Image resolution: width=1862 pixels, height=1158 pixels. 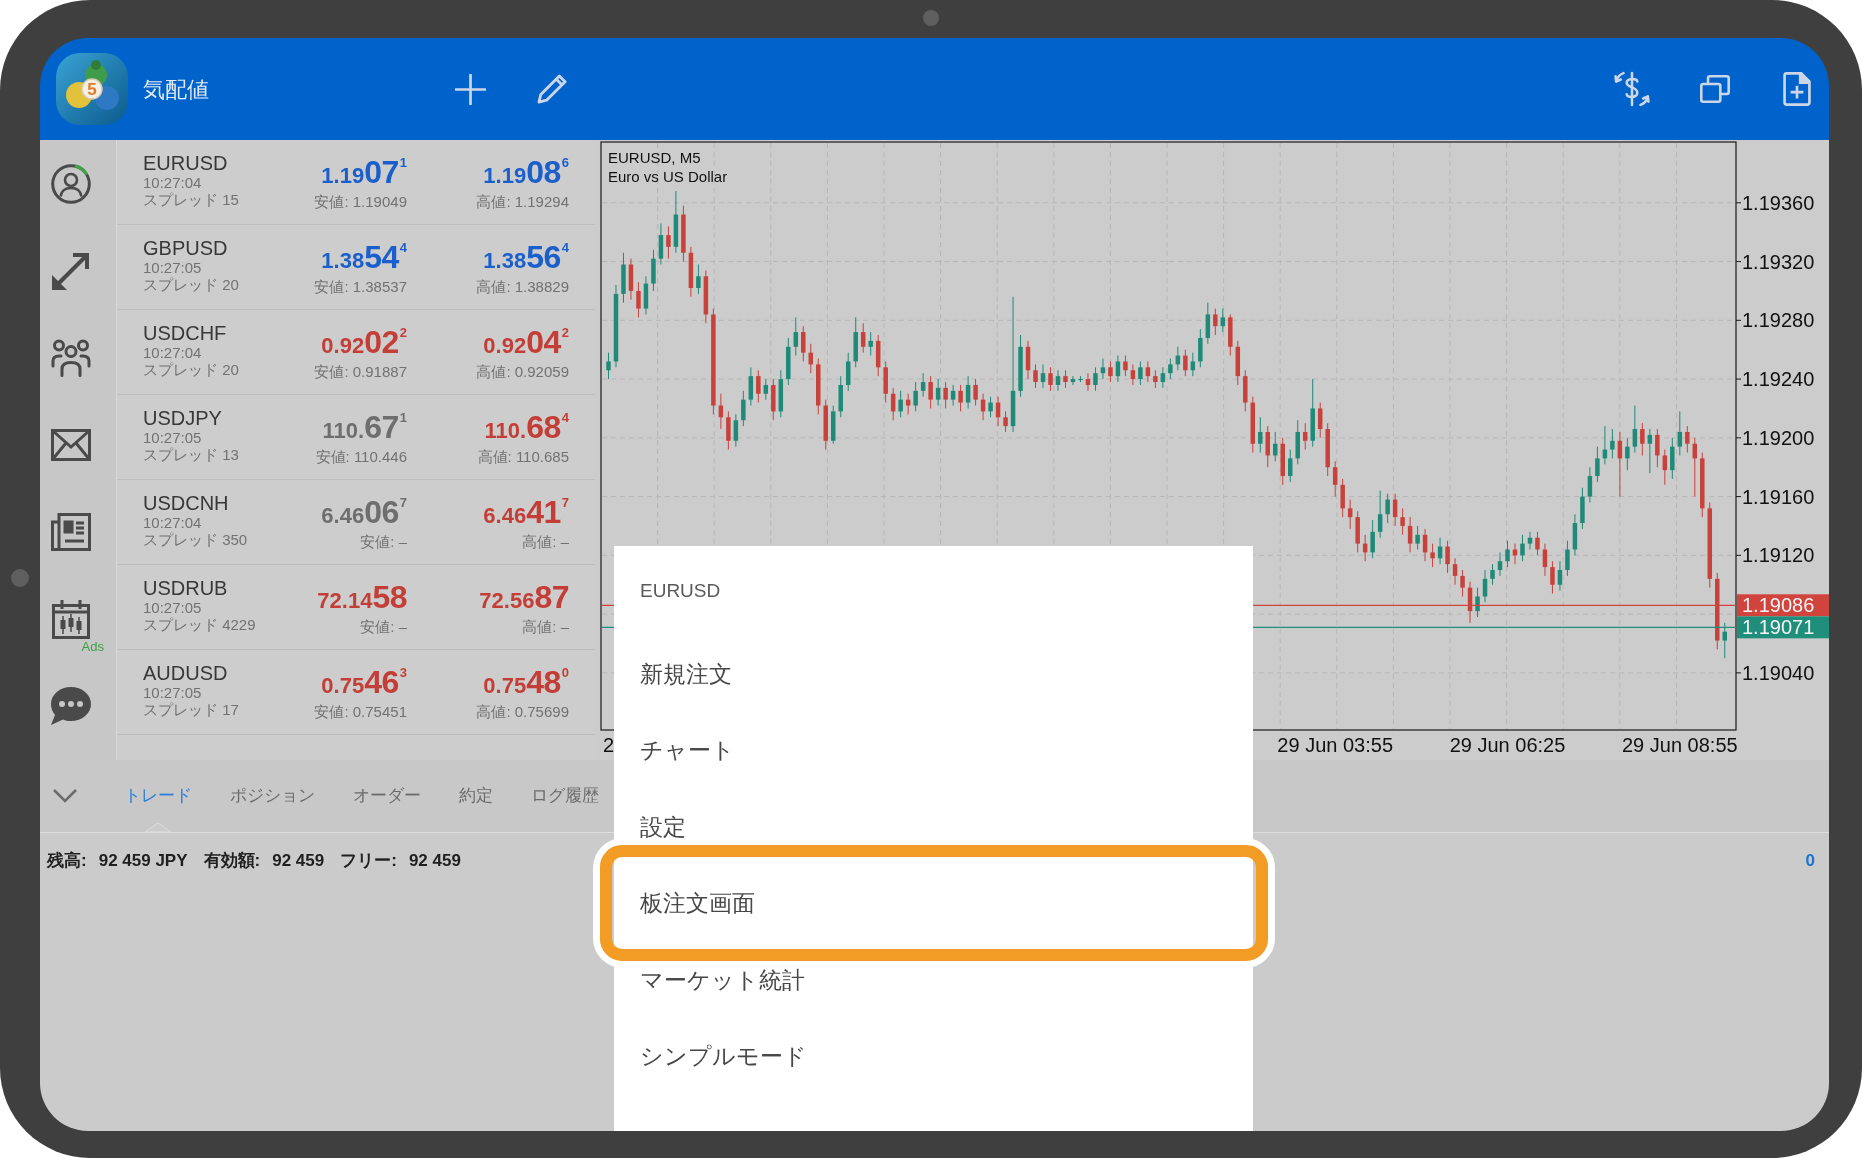 I want to click on account-label: 残高:, so click(x=67, y=861).